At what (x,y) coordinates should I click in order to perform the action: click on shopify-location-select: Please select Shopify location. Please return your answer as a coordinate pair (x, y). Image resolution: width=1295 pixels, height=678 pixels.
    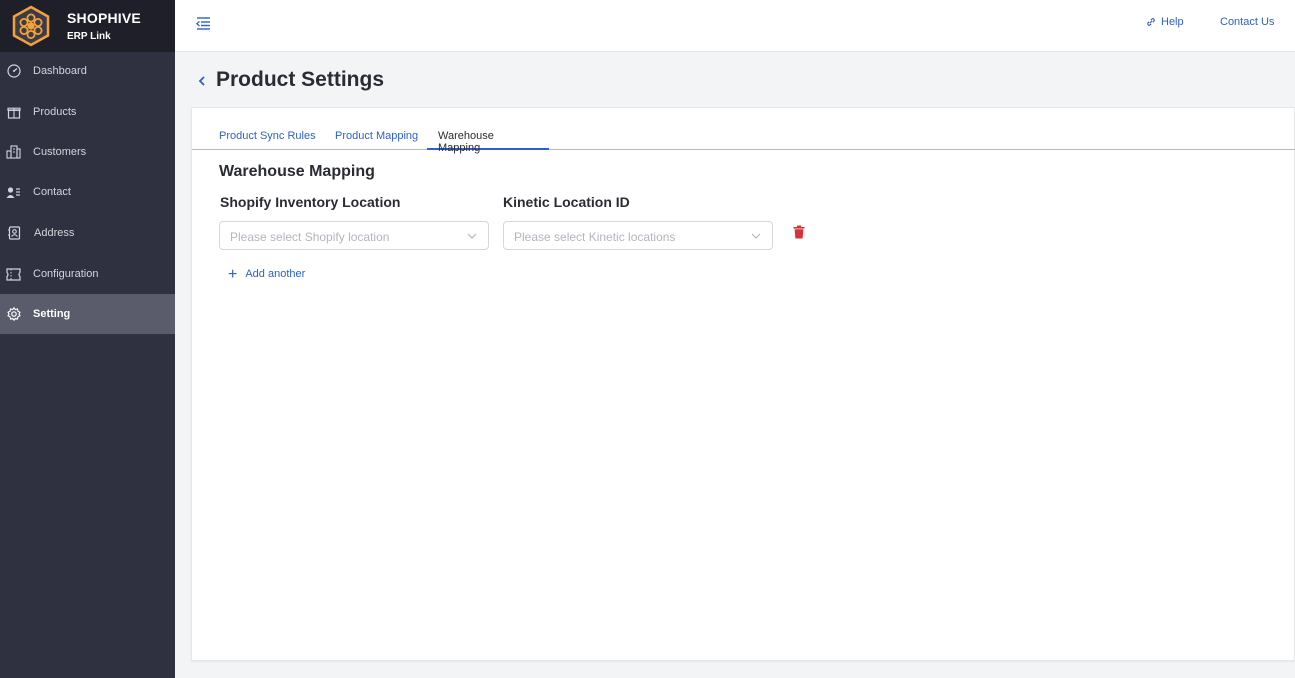
    Looking at the image, I should click on (354, 235).